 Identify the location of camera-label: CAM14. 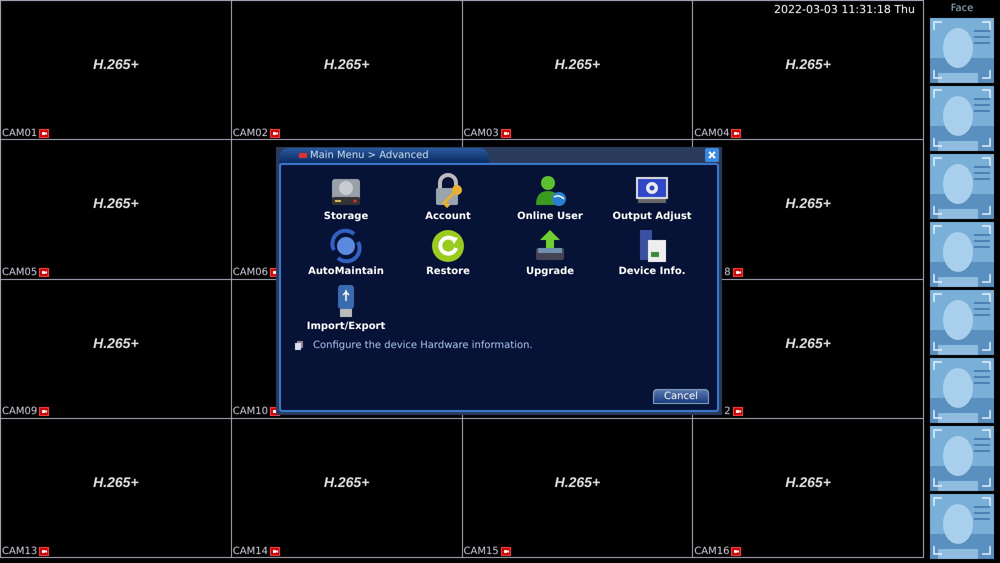
(250, 551).